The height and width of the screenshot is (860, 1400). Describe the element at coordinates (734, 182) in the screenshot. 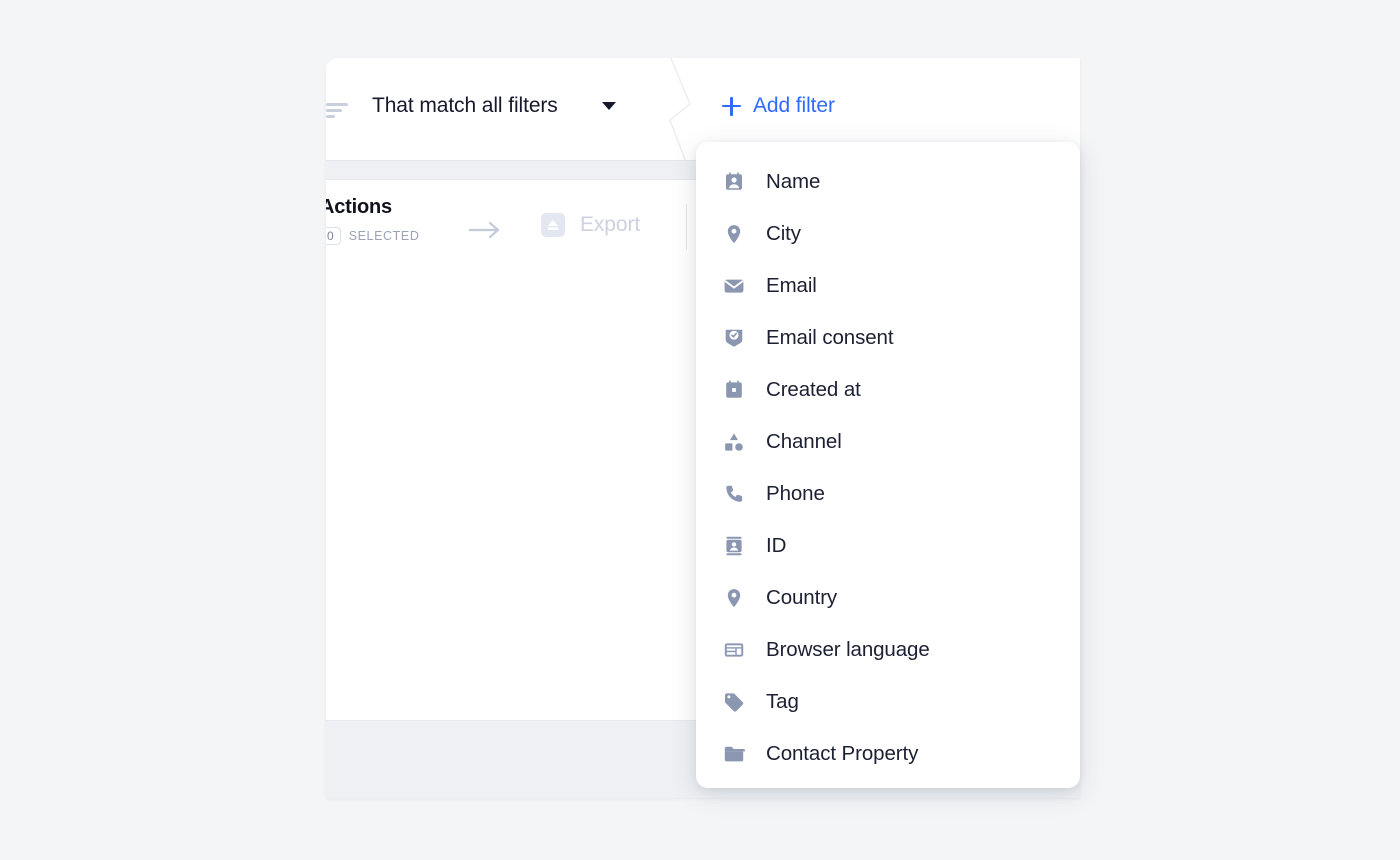

I see `contact-card-icon` at that location.